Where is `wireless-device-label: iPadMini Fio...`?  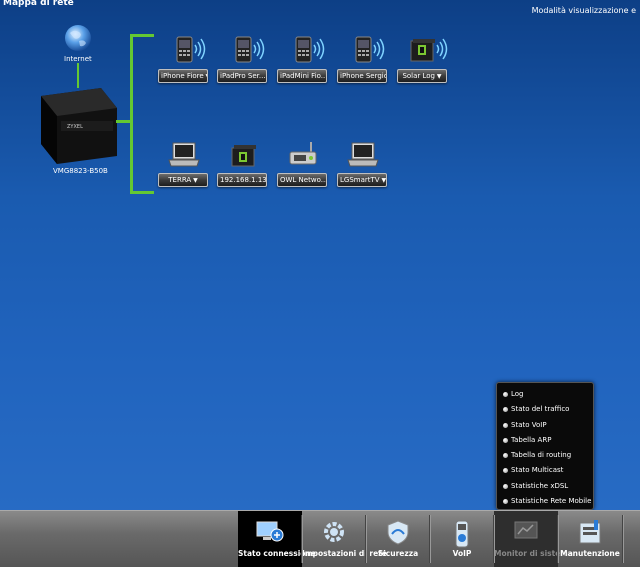 wireless-device-label: iPadMini Fio... is located at coordinates (302, 76).